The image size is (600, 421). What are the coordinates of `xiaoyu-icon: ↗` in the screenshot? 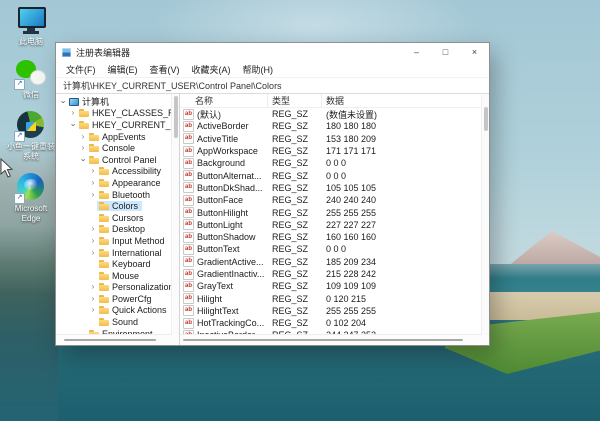 It's located at (30, 126).